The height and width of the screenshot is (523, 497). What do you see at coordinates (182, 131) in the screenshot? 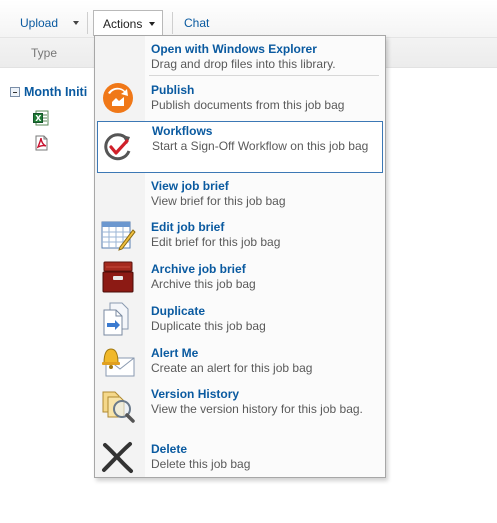
I see `menu-item-title: Workflows` at bounding box center [182, 131].